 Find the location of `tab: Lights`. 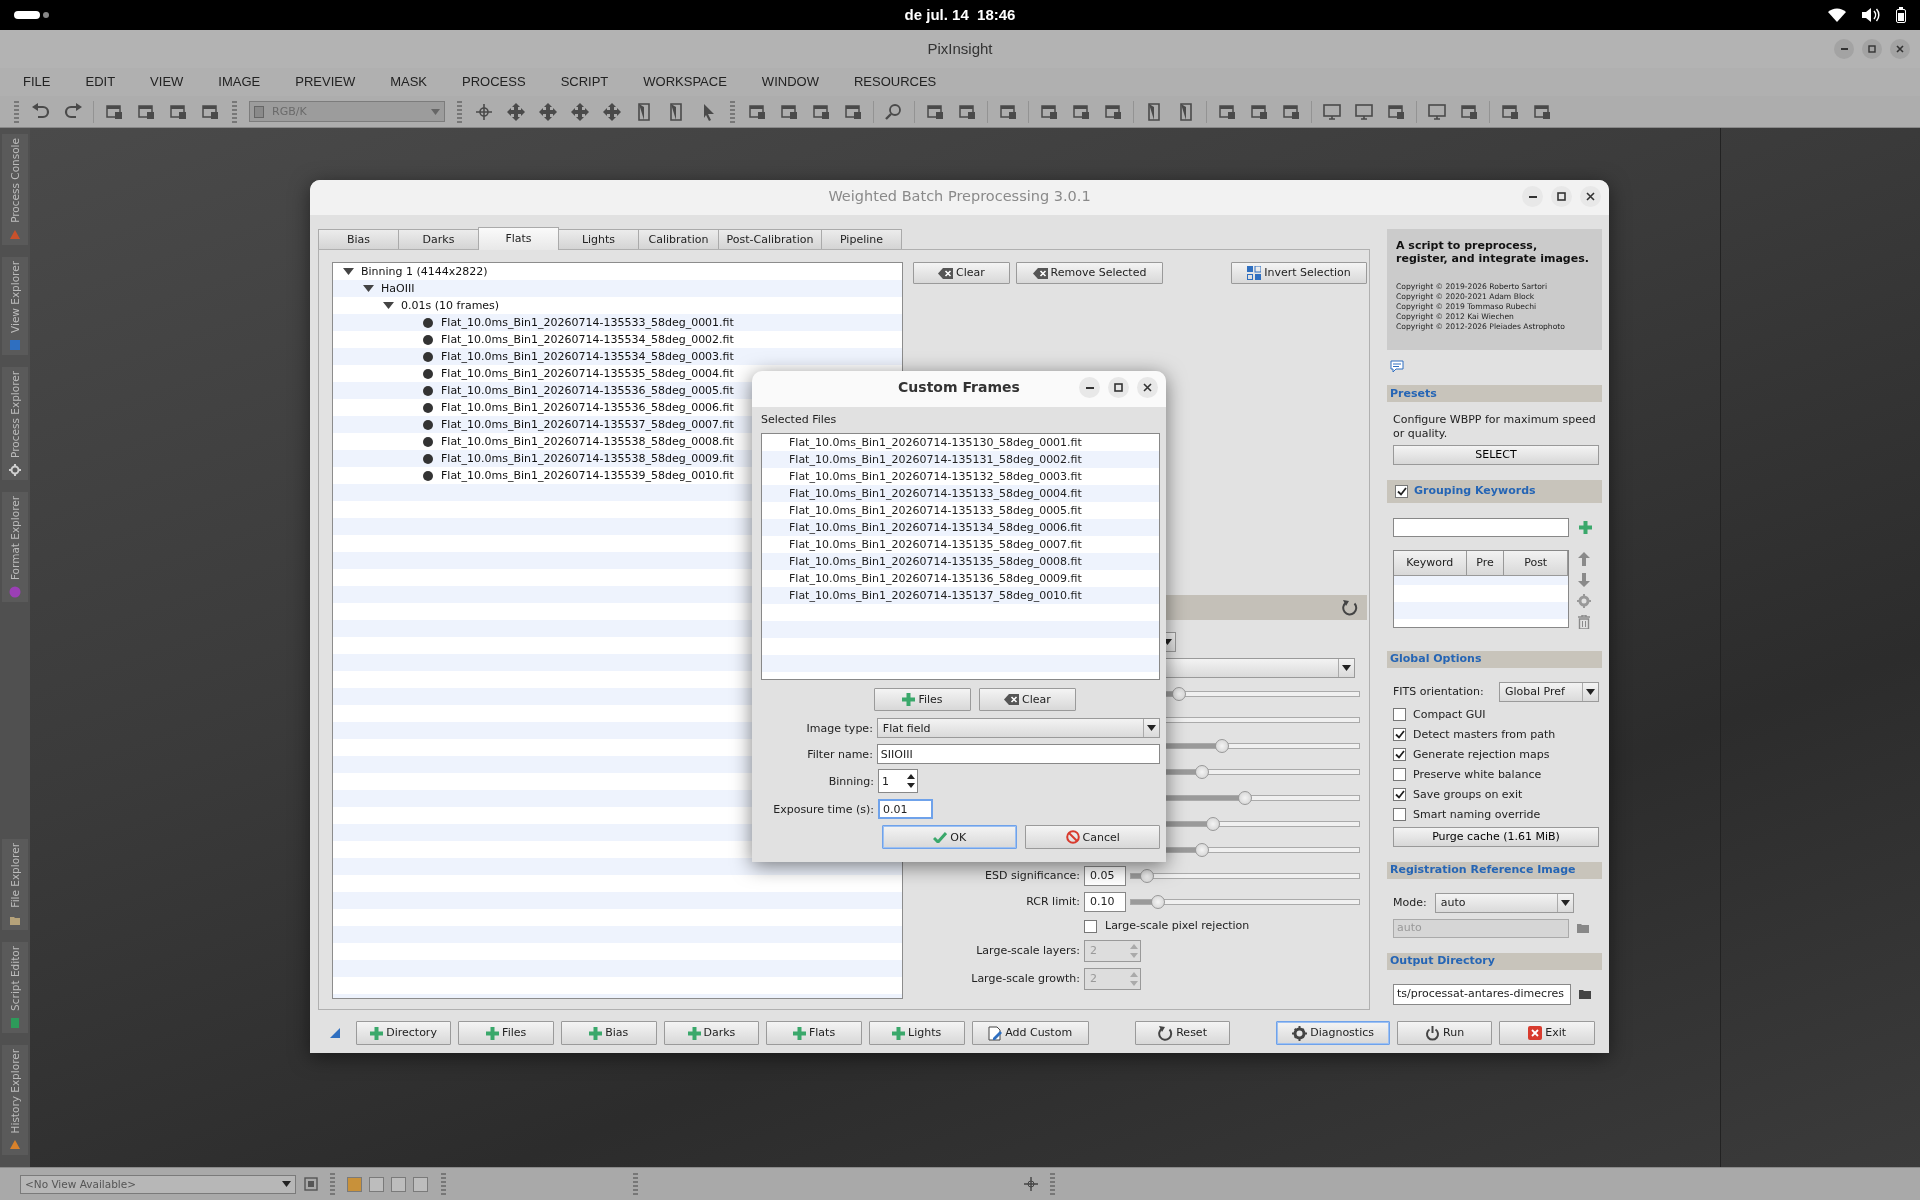

tab: Lights is located at coordinates (598, 239).